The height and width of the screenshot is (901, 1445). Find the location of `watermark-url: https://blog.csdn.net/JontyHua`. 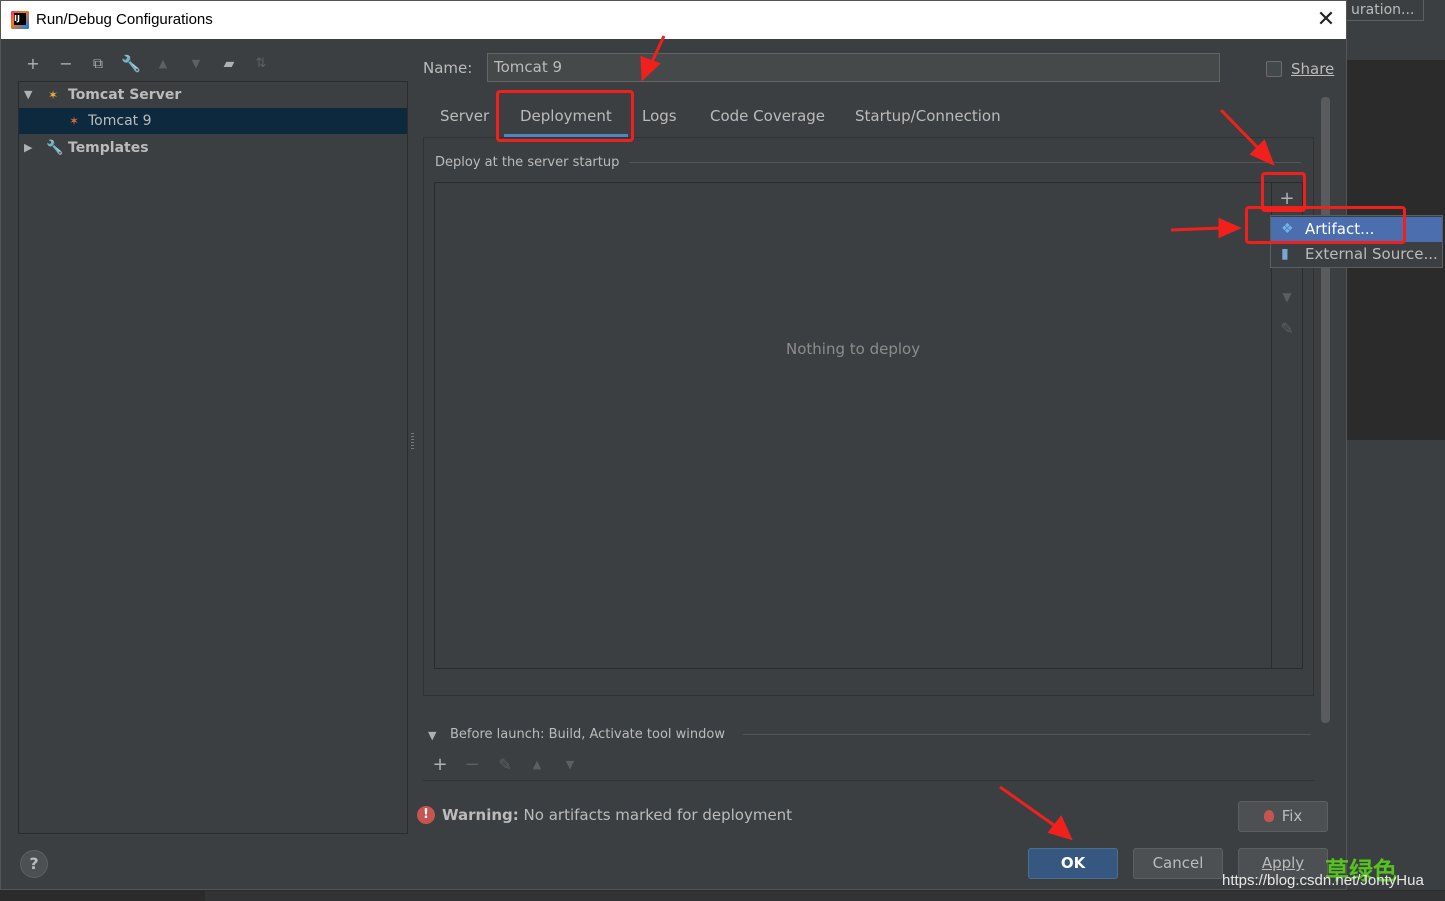

watermark-url: https://blog.csdn.net/JontyHua is located at coordinates (1323, 880).